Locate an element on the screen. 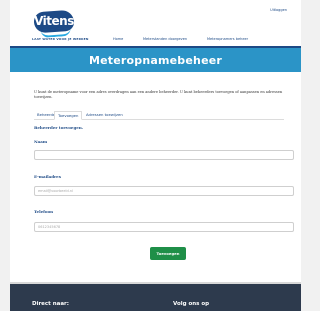  logout-link: Uitloggen is located at coordinates (278, 10).